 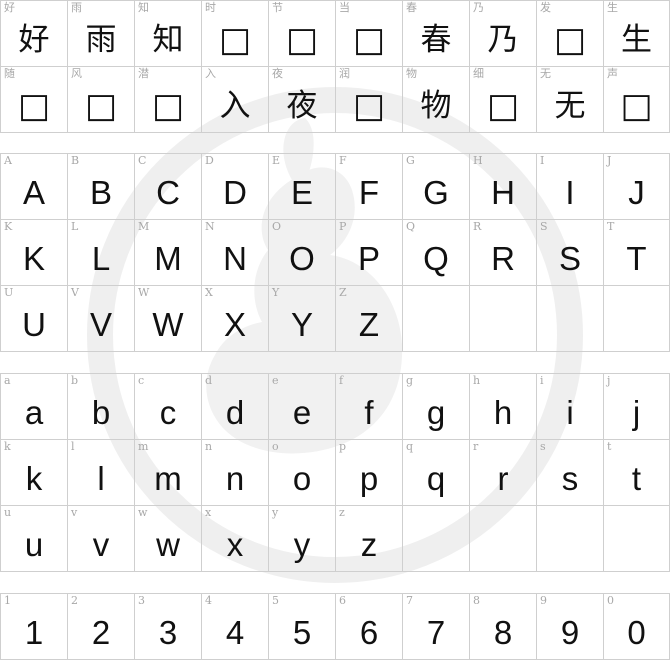 I want to click on glyph-cell: ee, so click(x=302, y=406).